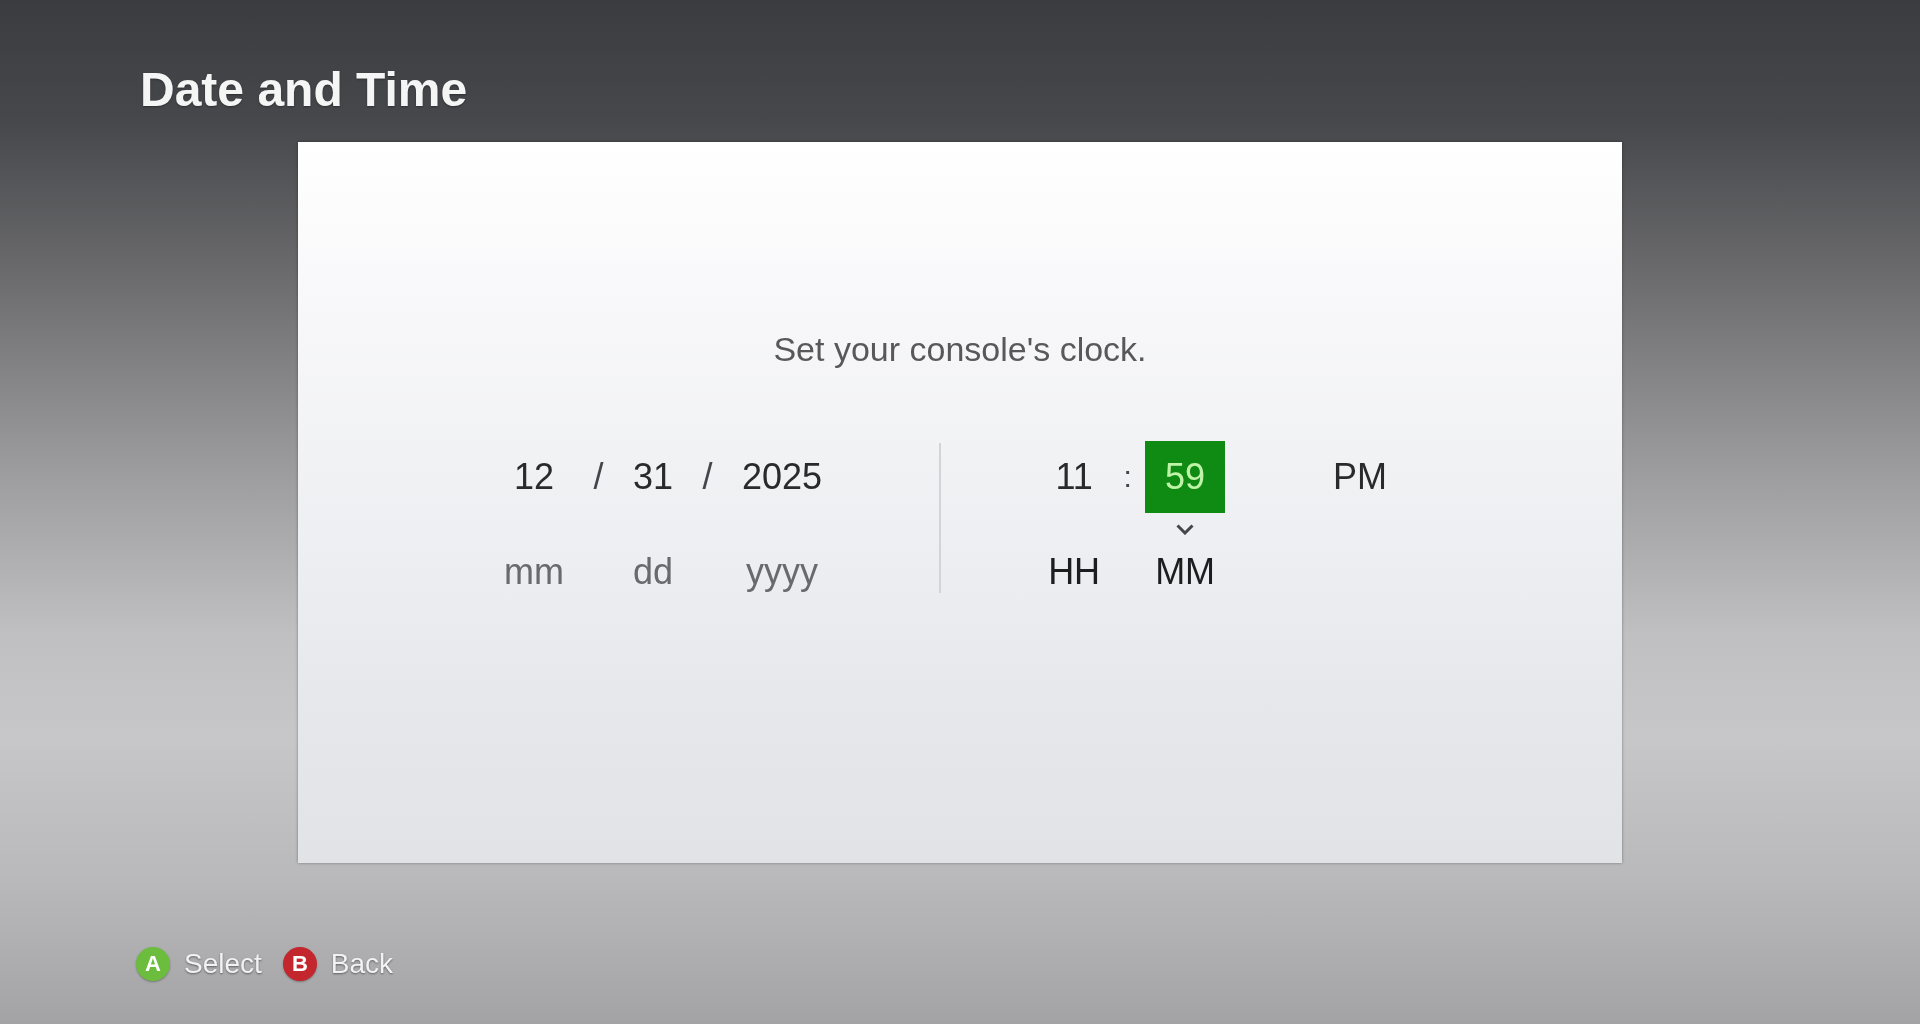 This screenshot has width=1920, height=1024. What do you see at coordinates (304, 90) in the screenshot?
I see `screen-title: Date and Time` at bounding box center [304, 90].